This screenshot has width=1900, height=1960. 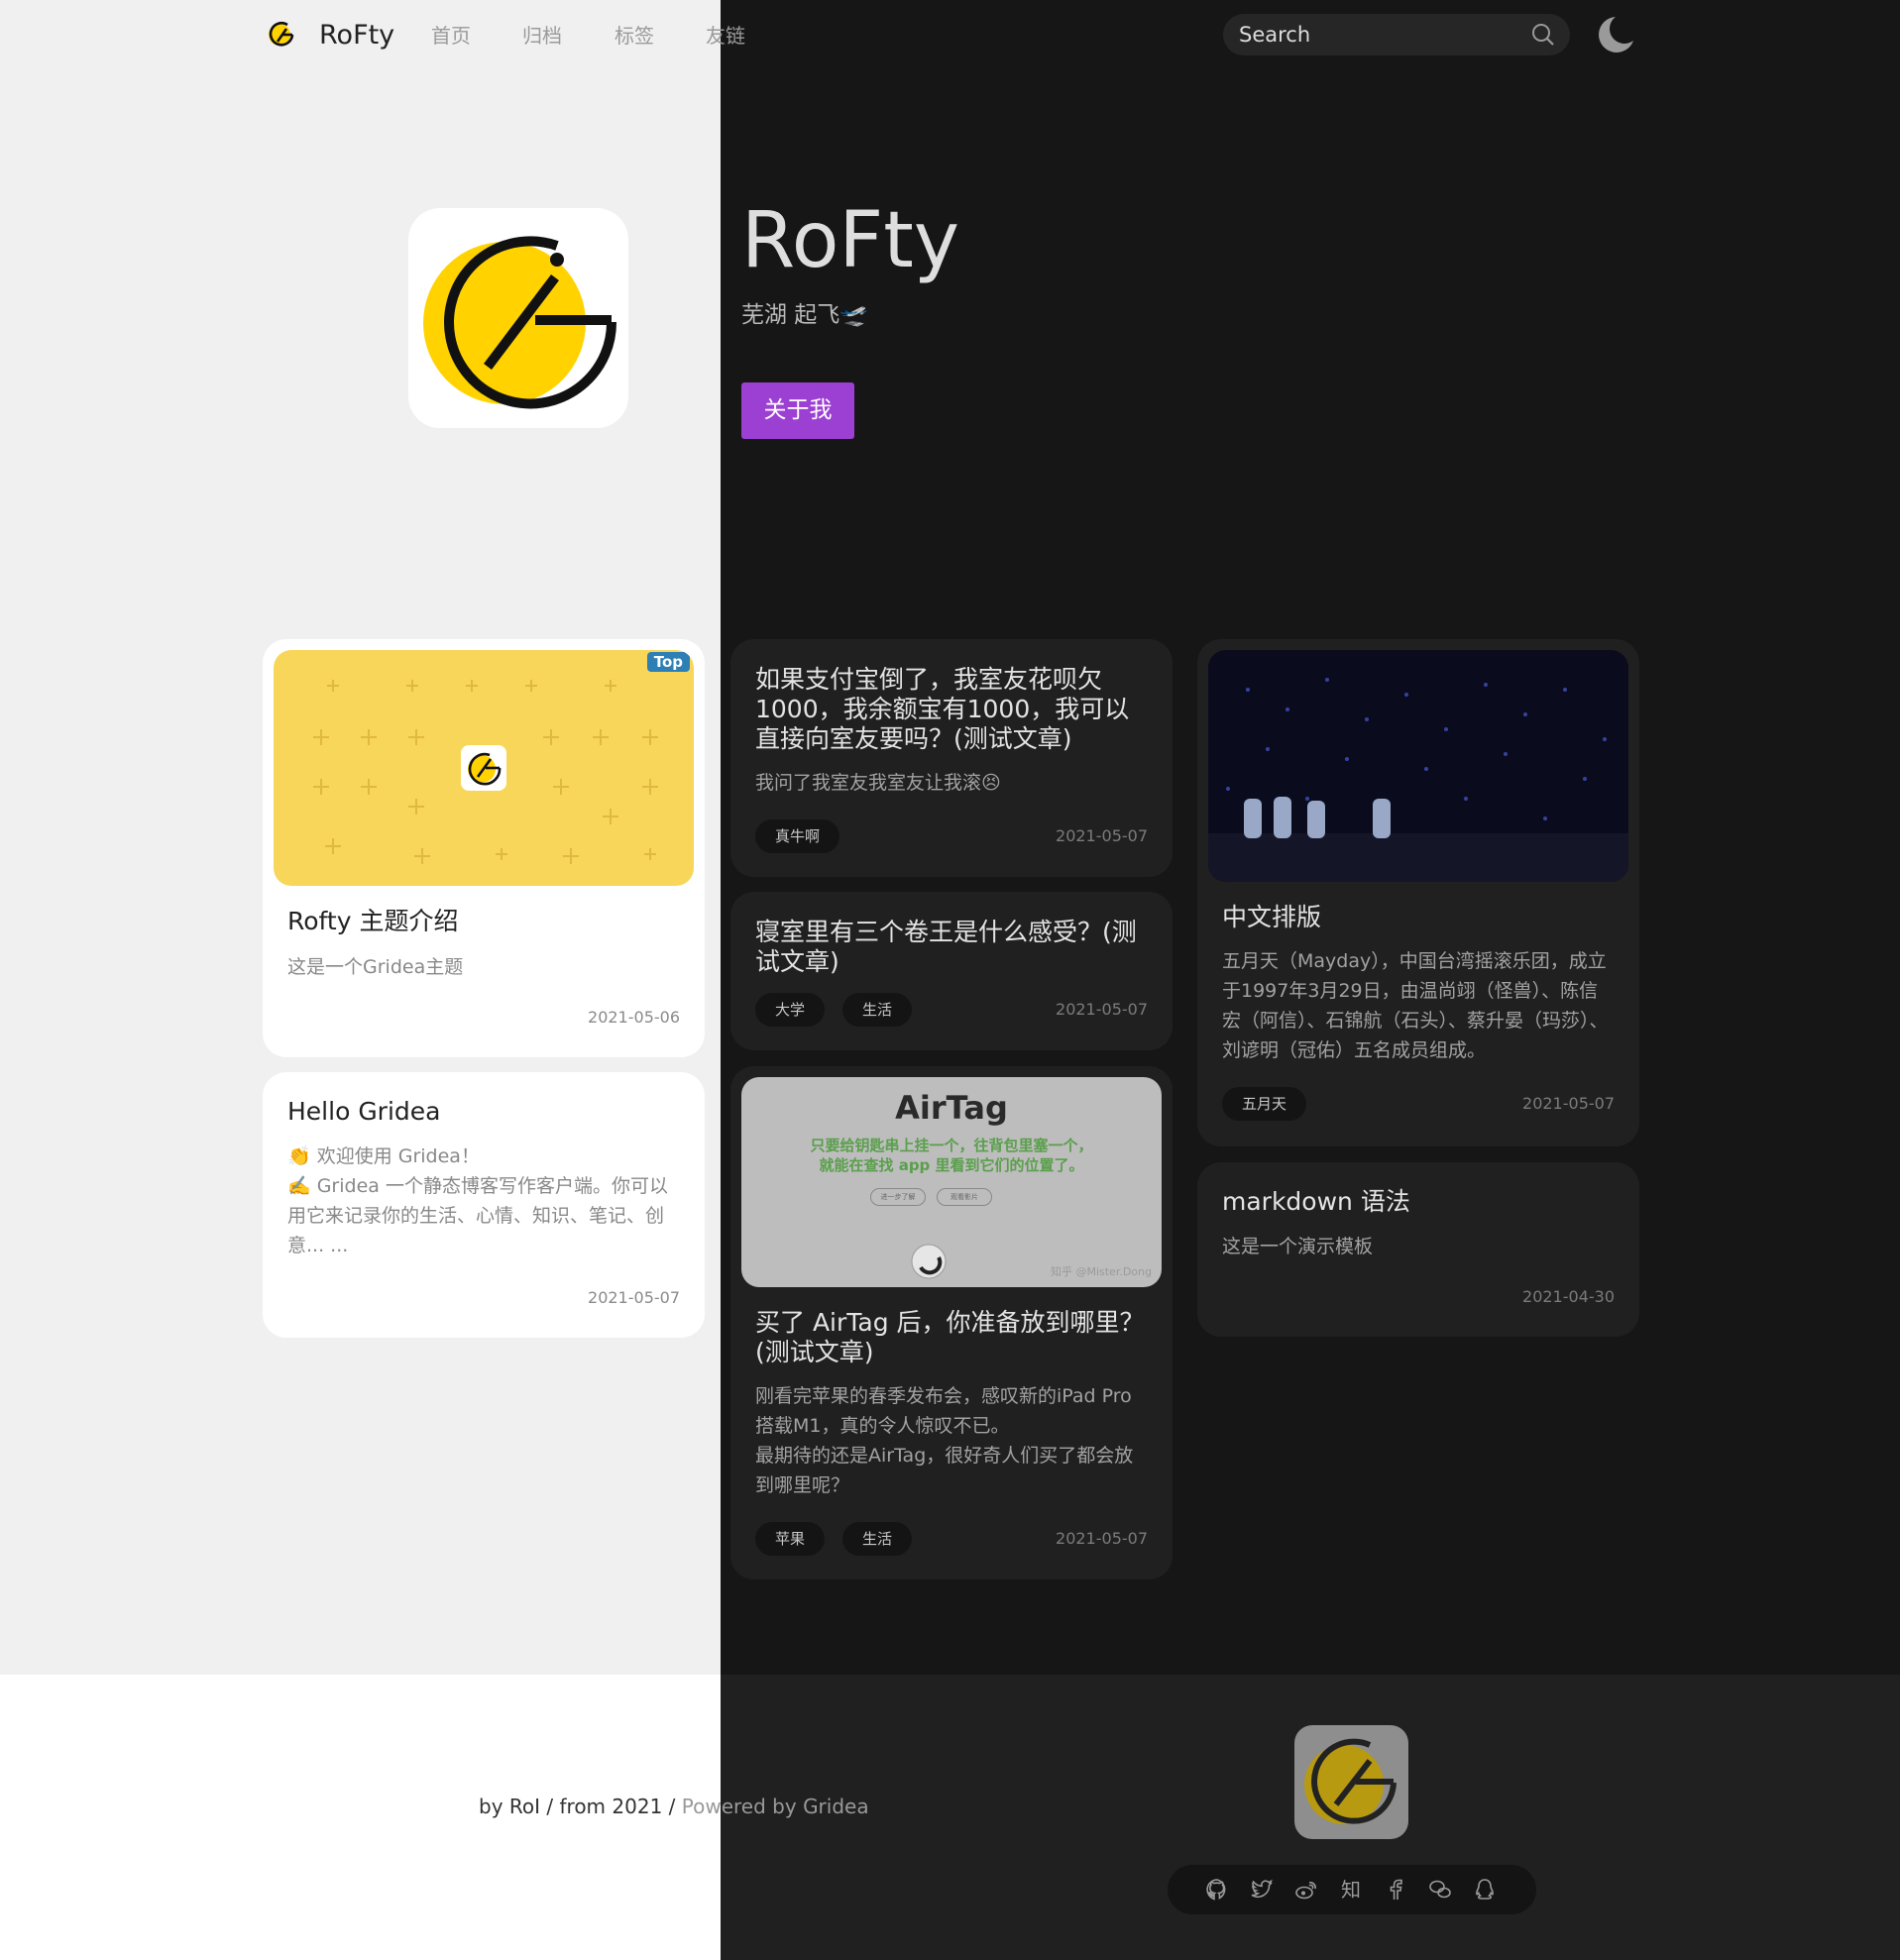 I want to click on nav-item-links: 友链, so click(x=725, y=36).